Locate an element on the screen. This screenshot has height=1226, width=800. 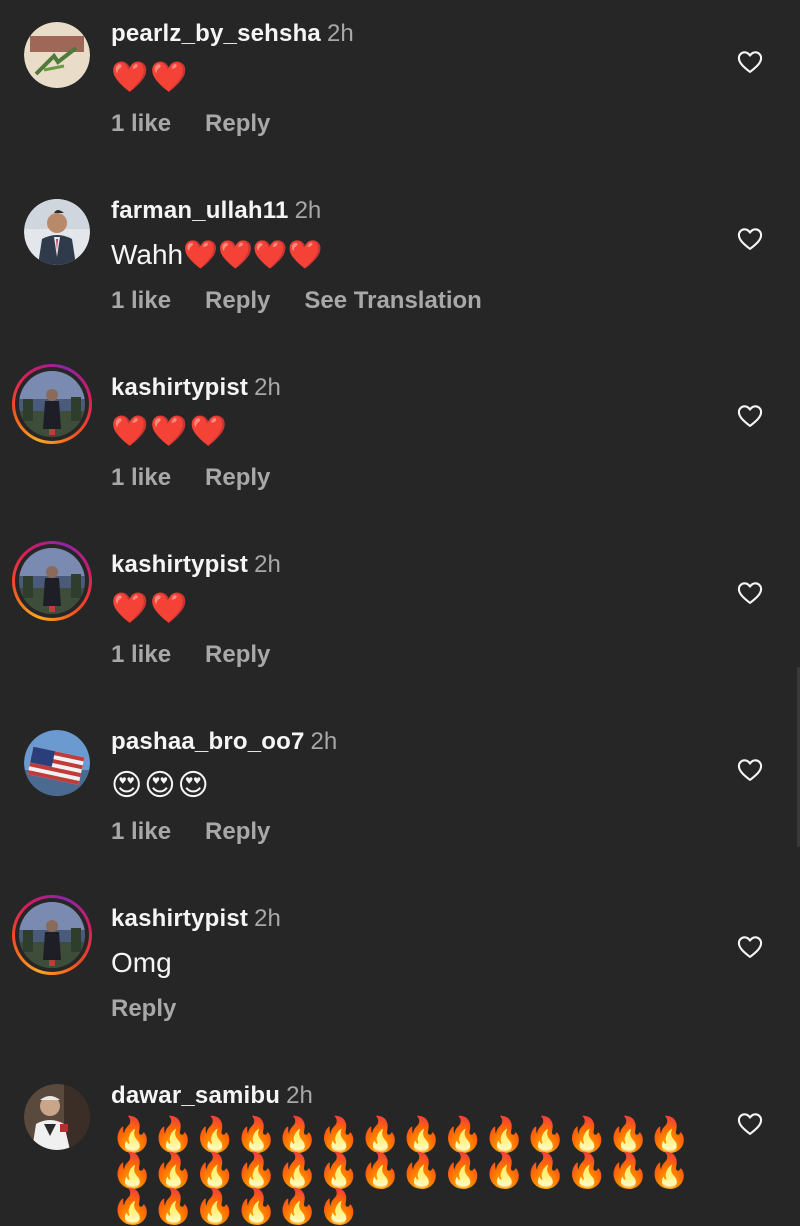
see-translation-button: See Translation is located at coordinates (392, 300).